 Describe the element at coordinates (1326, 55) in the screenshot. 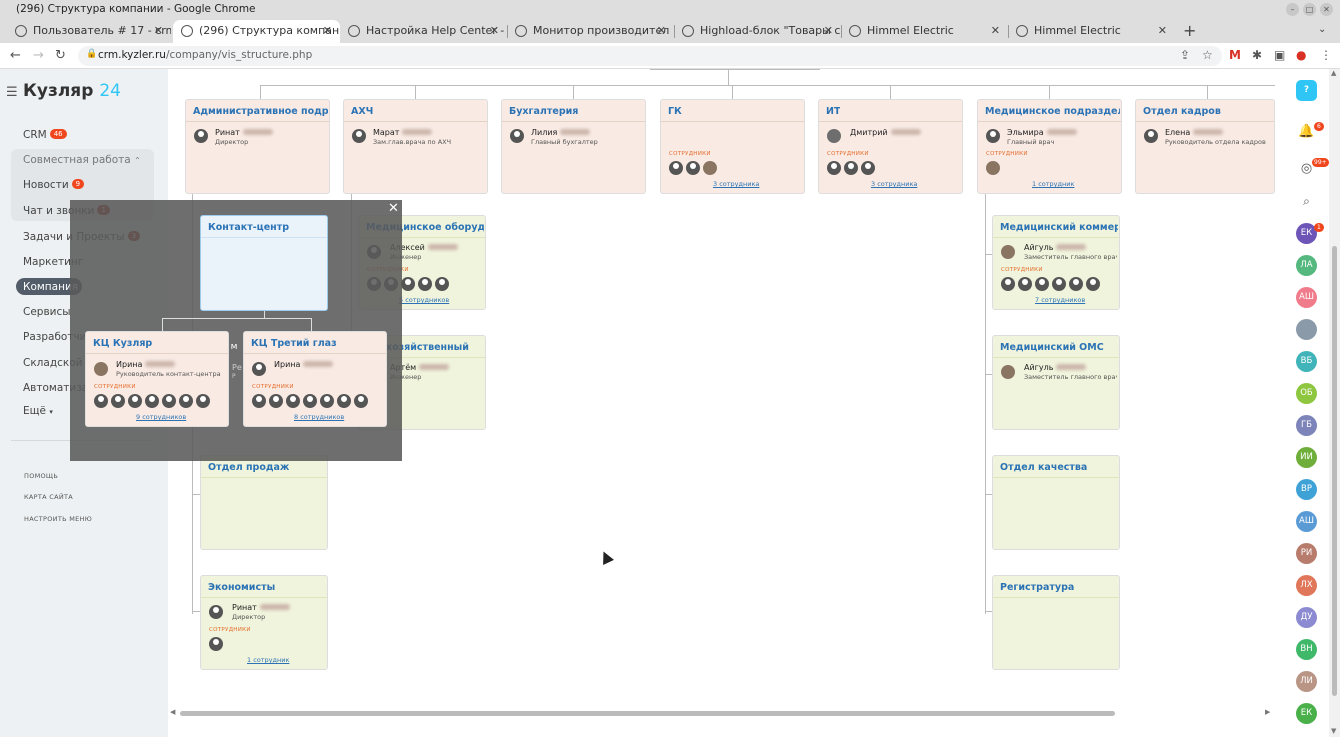

I see `chrome-menu-icon: ⋮` at that location.